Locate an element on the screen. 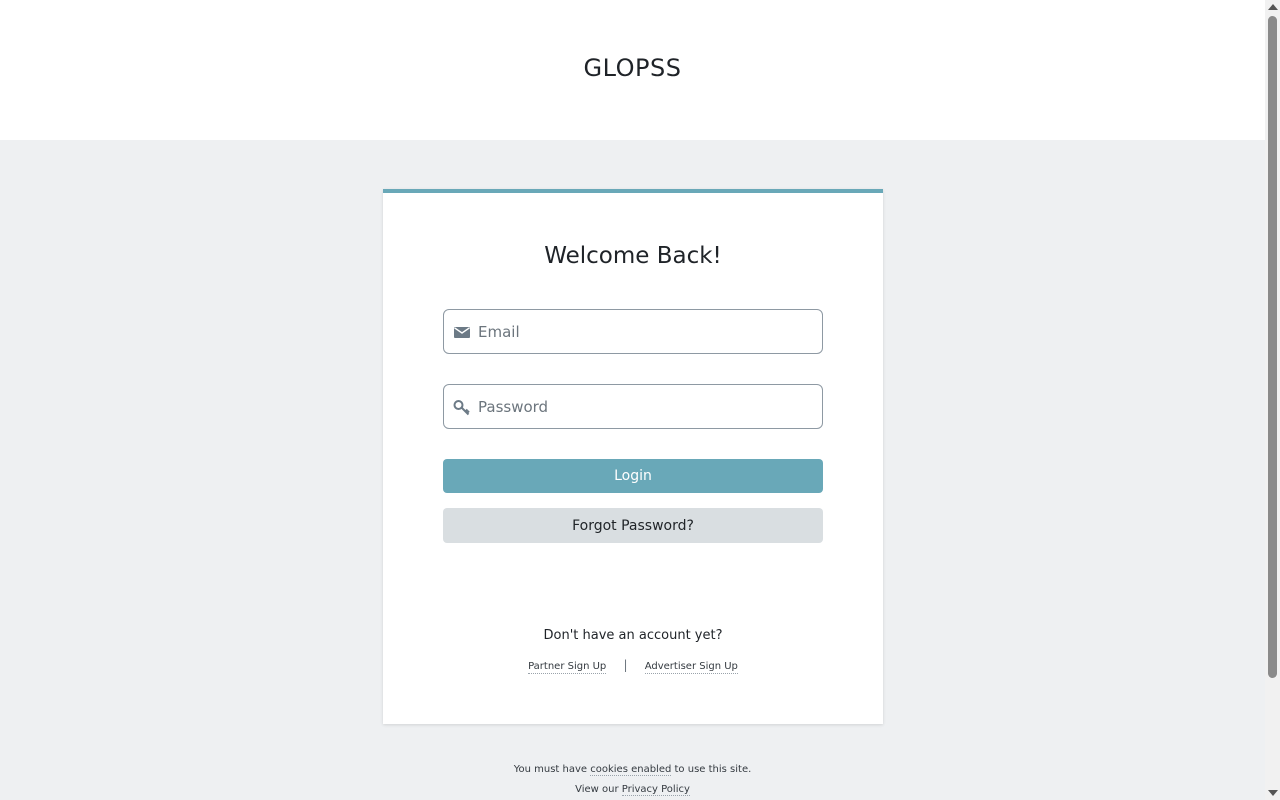 This screenshot has width=1280, height=800. privacy-prefix: View our is located at coordinates (597, 789).